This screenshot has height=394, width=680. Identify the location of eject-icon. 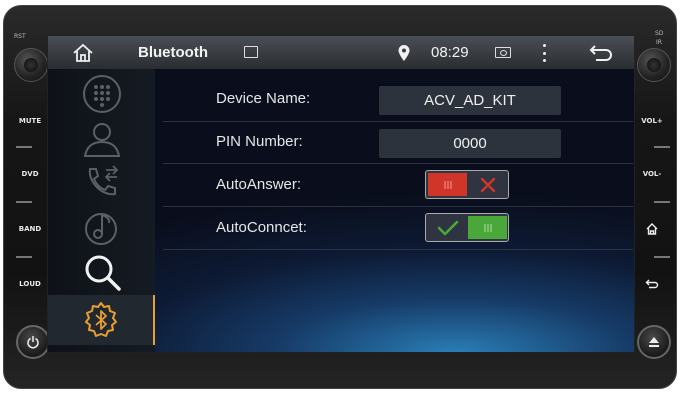
(654, 342).